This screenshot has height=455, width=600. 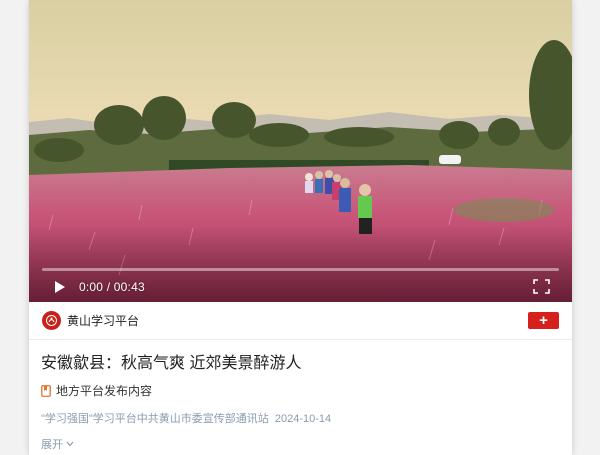 What do you see at coordinates (91, 287) in the screenshot?
I see `current-time: 0:00` at bounding box center [91, 287].